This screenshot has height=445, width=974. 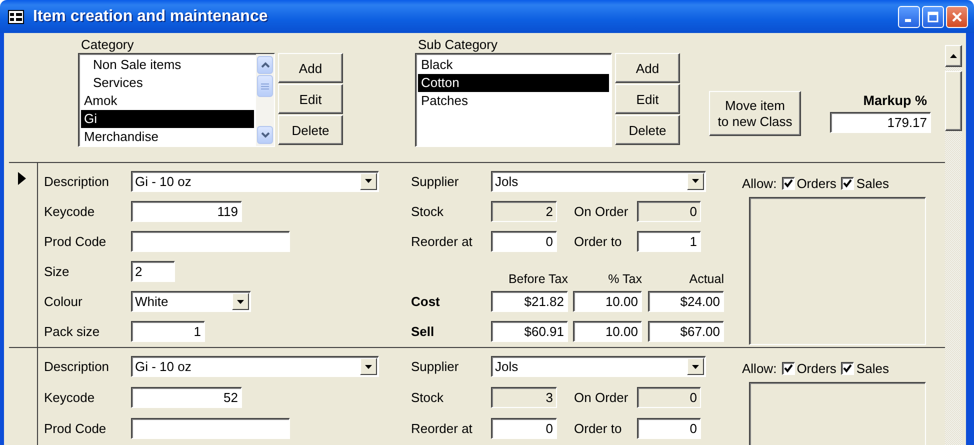 What do you see at coordinates (669, 241) in the screenshot?
I see `number-field: 1` at bounding box center [669, 241].